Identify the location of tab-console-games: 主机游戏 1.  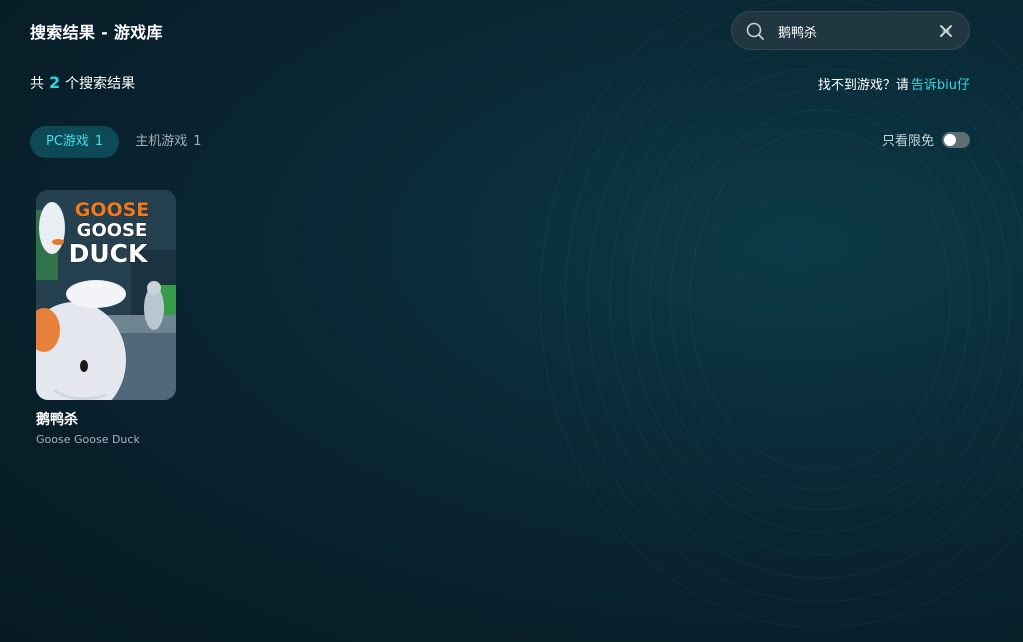
(168, 142).